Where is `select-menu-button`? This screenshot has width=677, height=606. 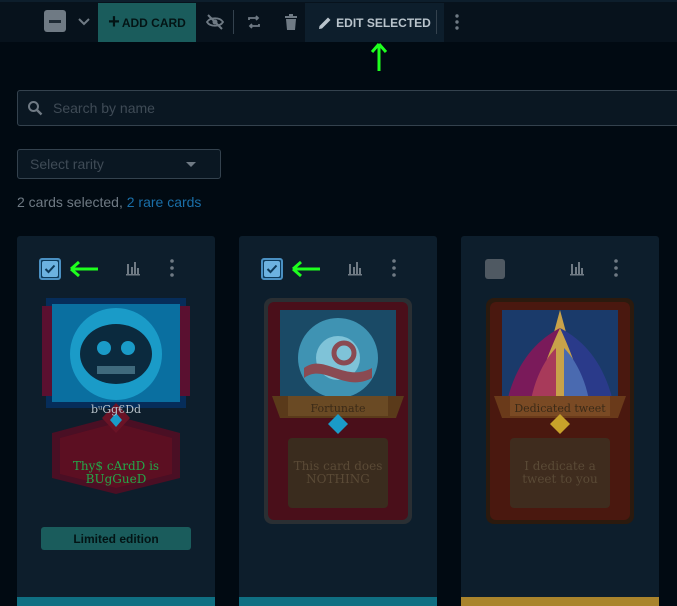
select-menu-button is located at coordinates (84, 22).